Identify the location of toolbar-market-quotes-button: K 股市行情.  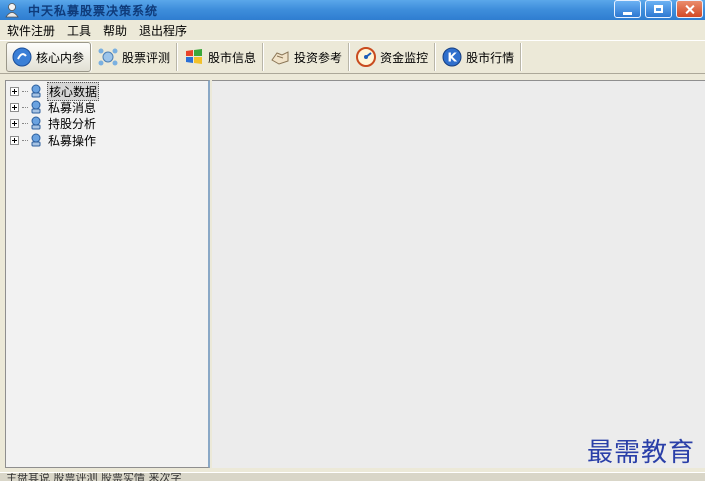
(479, 57).